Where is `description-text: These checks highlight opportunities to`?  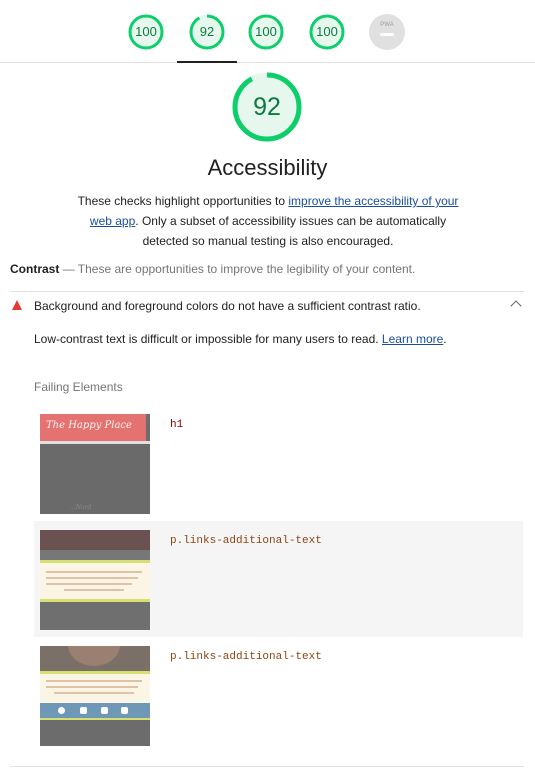 description-text: These checks highlight opportunities to is located at coordinates (183, 201).